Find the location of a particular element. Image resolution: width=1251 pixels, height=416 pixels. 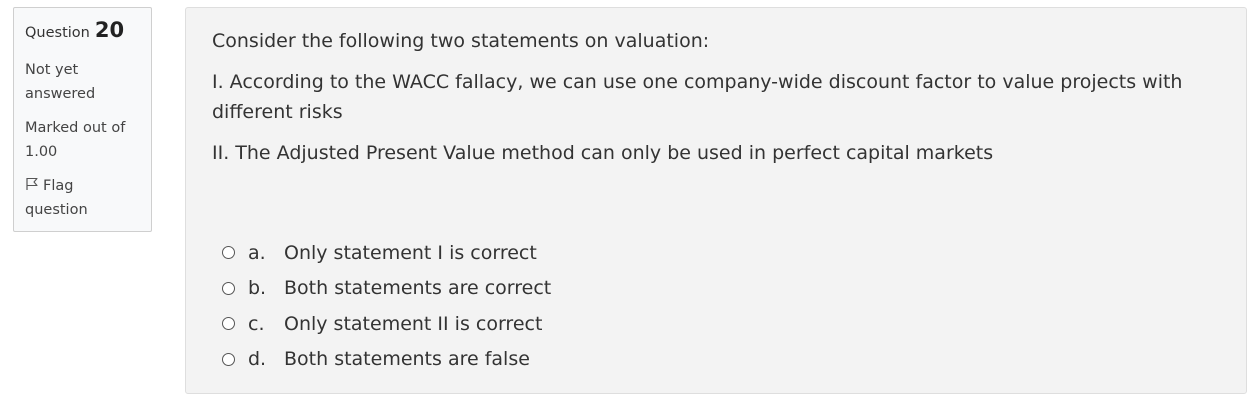

answer-option-c: c. Only statement II is correct is located at coordinates (386, 324).